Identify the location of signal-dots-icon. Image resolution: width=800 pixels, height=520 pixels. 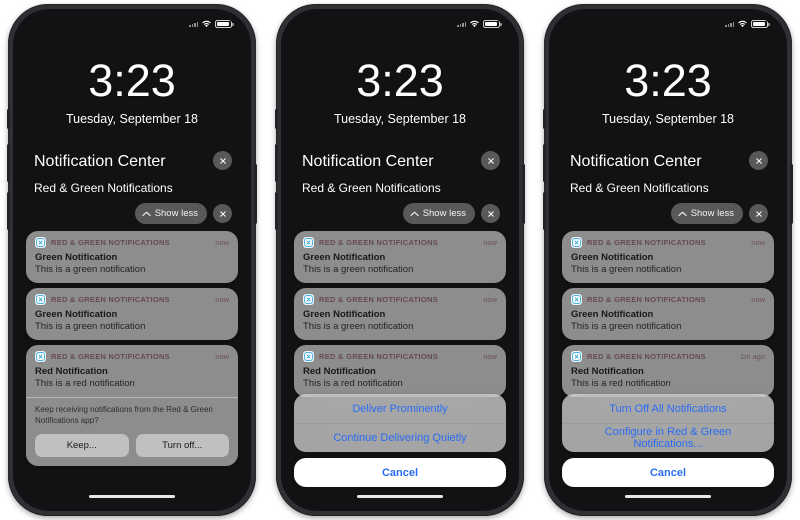
(193, 24).